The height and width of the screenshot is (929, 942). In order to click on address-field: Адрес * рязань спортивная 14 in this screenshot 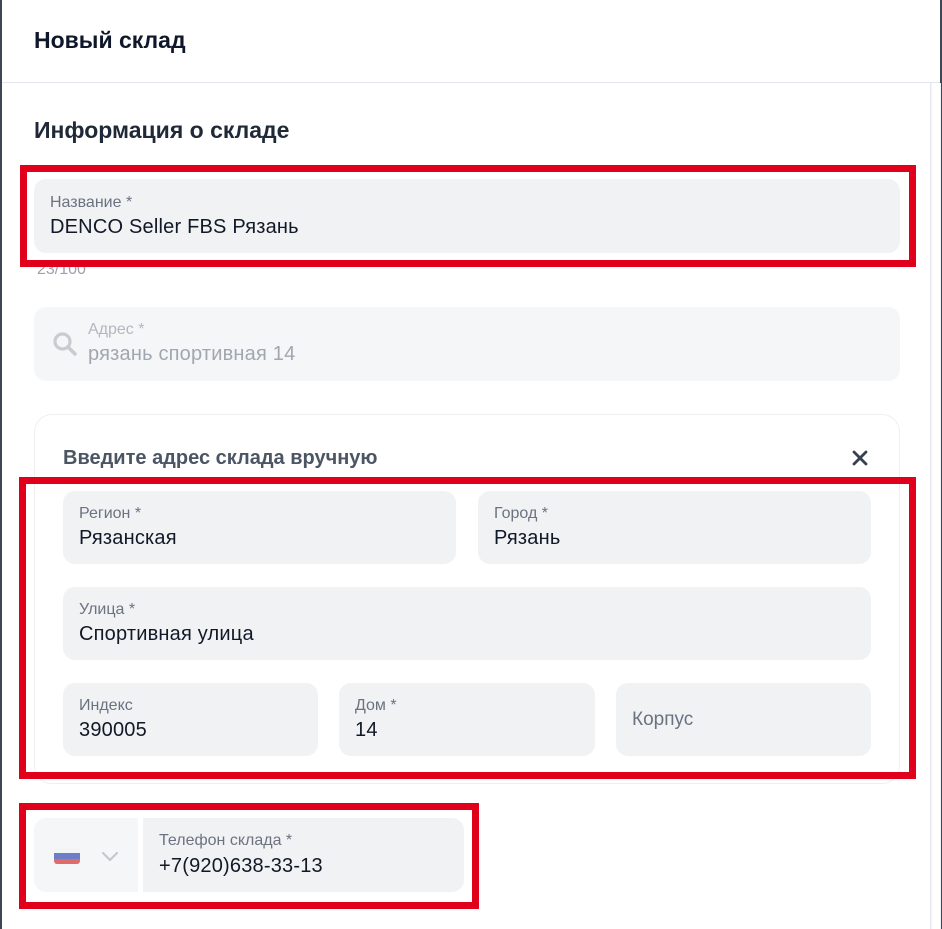, I will do `click(467, 344)`.